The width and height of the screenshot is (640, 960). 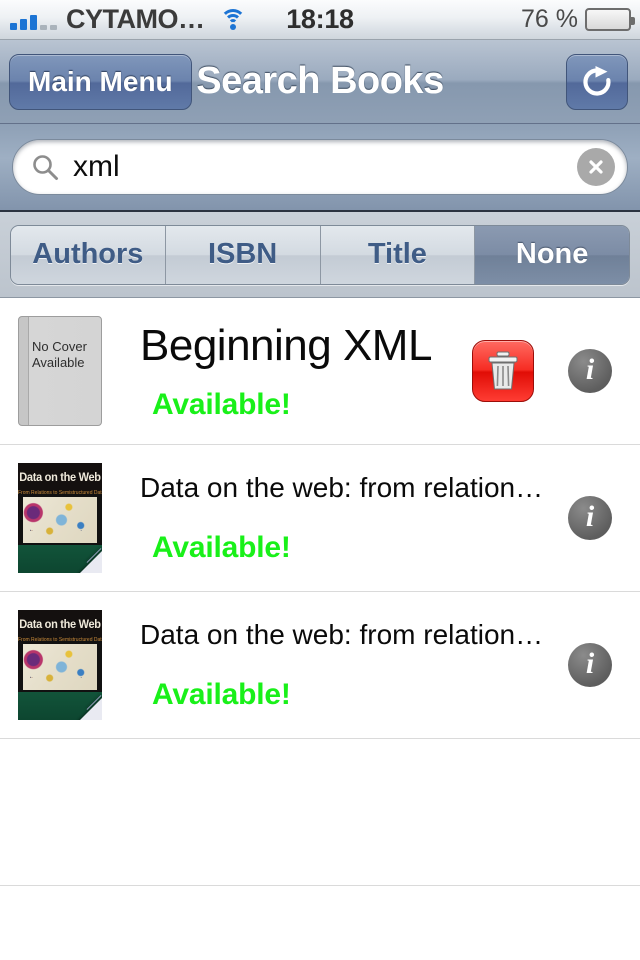 I want to click on status-bar-clock: 18:18, so click(x=320, y=19).